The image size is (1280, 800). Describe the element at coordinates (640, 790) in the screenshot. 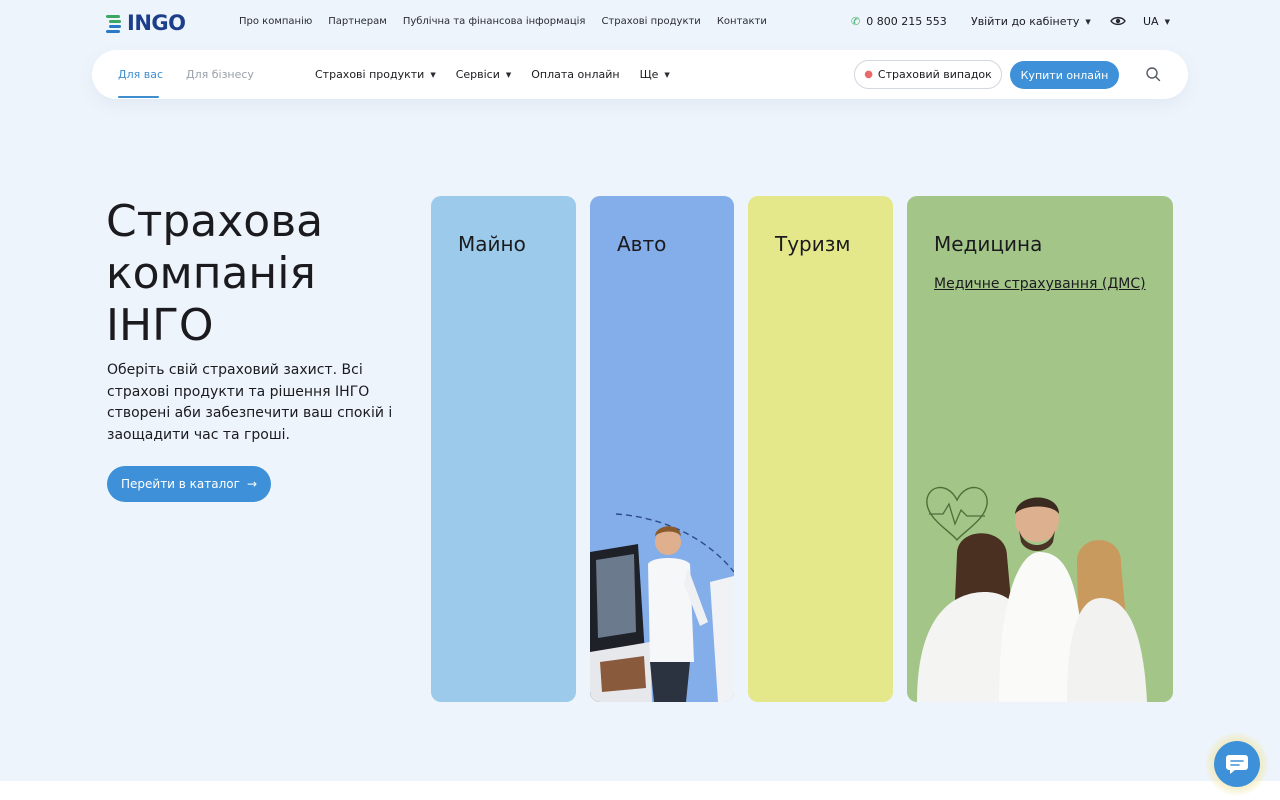

I see `page-bottom` at that location.